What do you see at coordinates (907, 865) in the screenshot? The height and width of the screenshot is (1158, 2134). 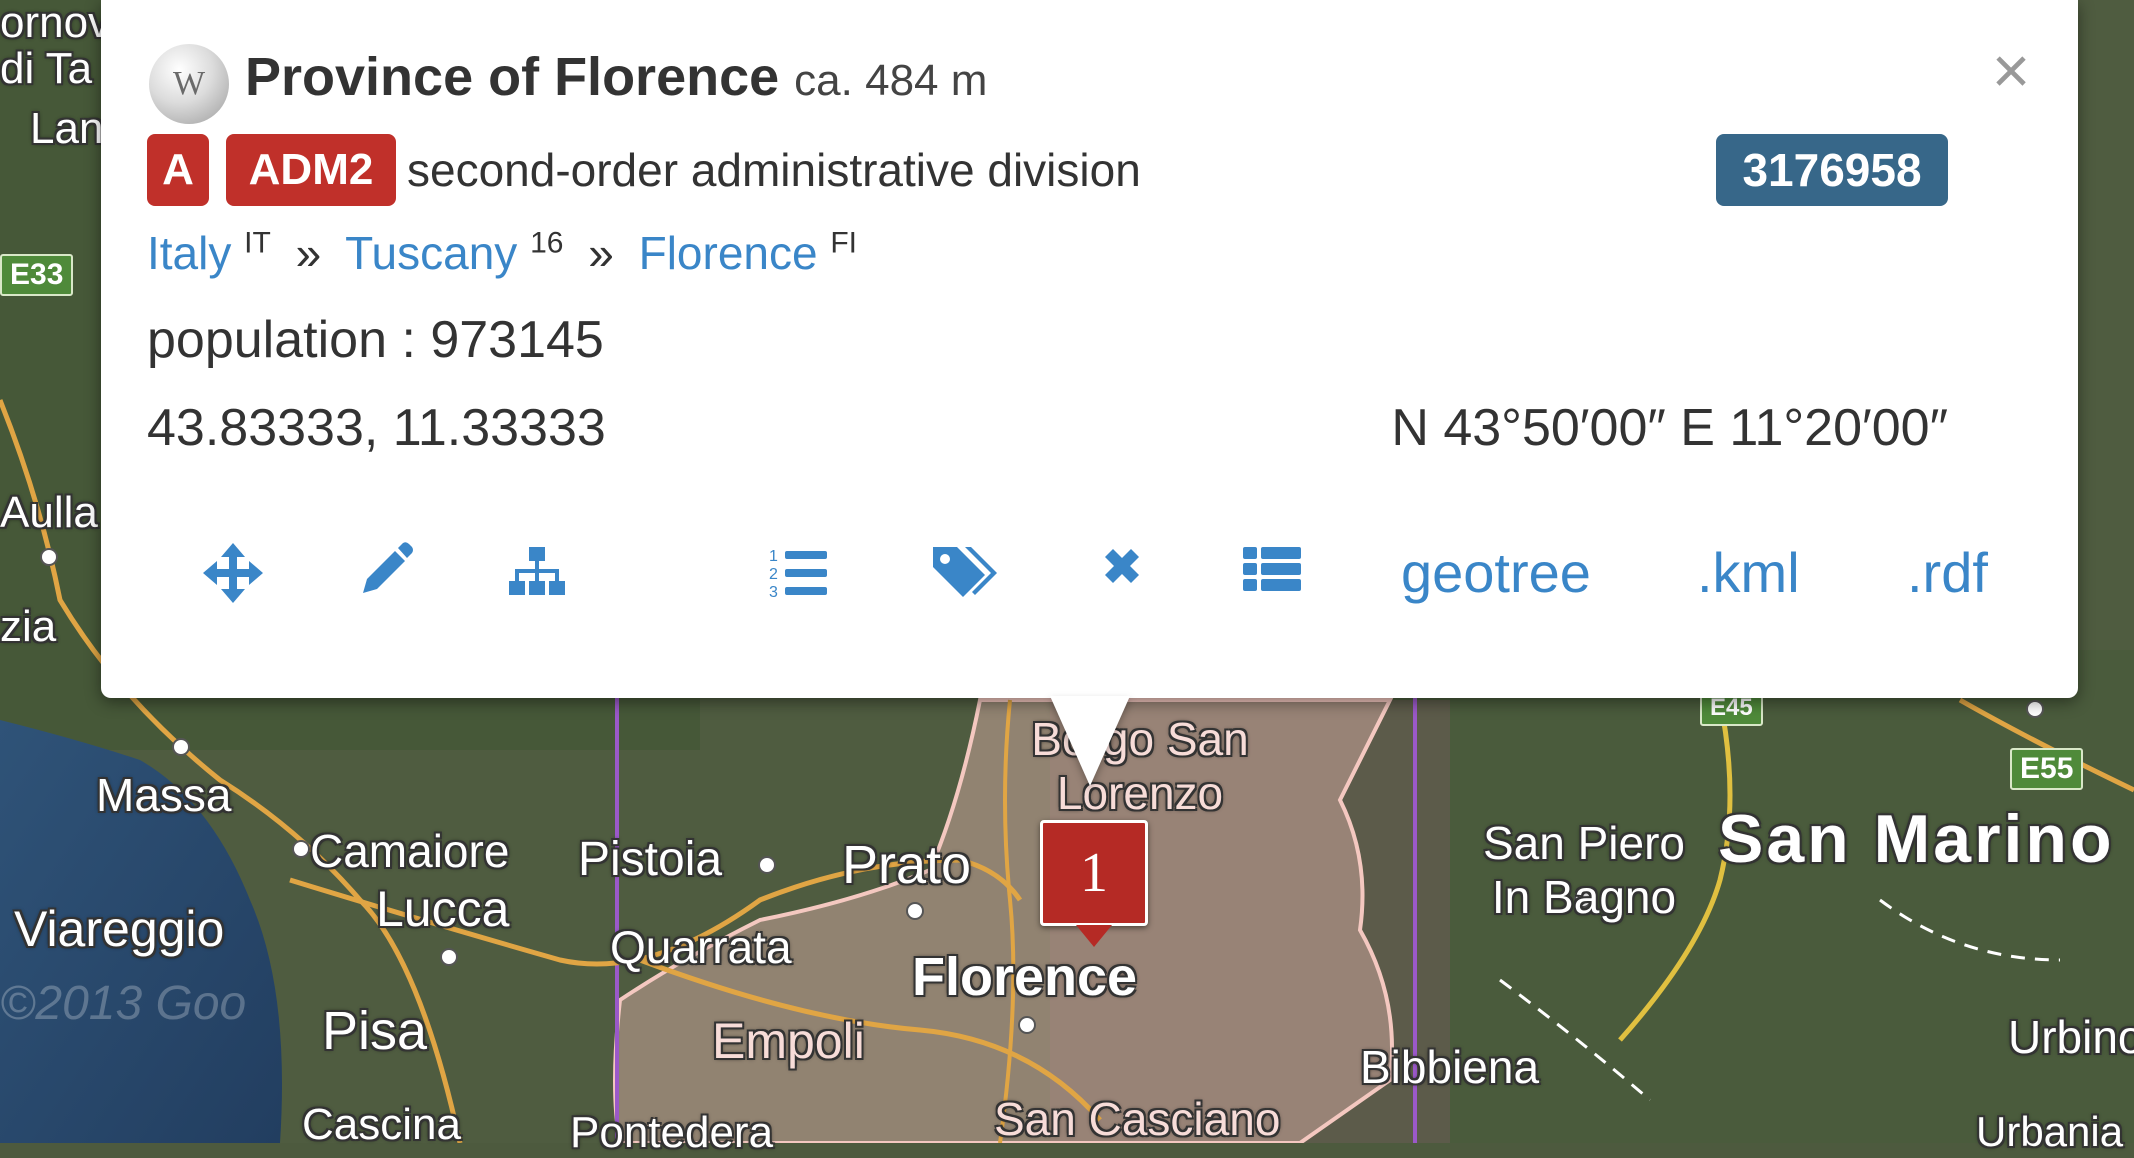 I see `map-label-prato: Prato` at bounding box center [907, 865].